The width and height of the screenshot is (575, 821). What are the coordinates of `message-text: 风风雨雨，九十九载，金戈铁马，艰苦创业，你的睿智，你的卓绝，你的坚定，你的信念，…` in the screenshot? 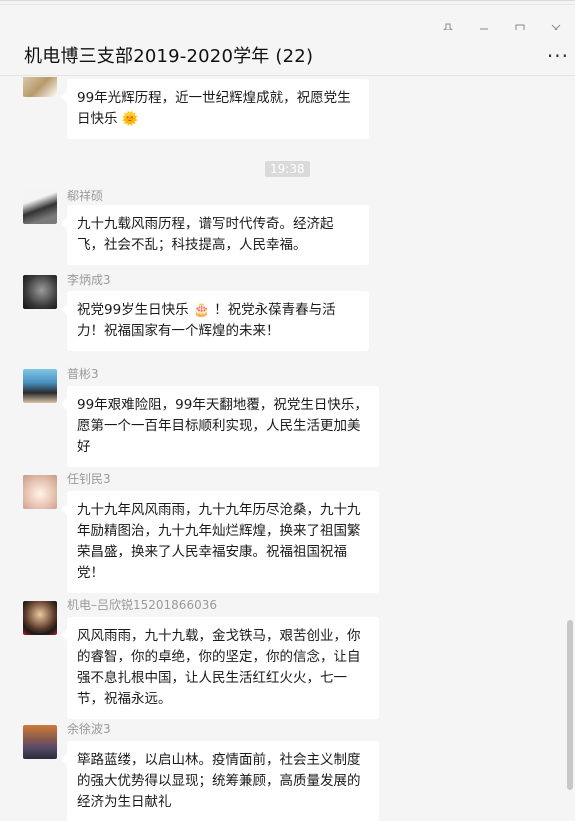 It's located at (219, 667).